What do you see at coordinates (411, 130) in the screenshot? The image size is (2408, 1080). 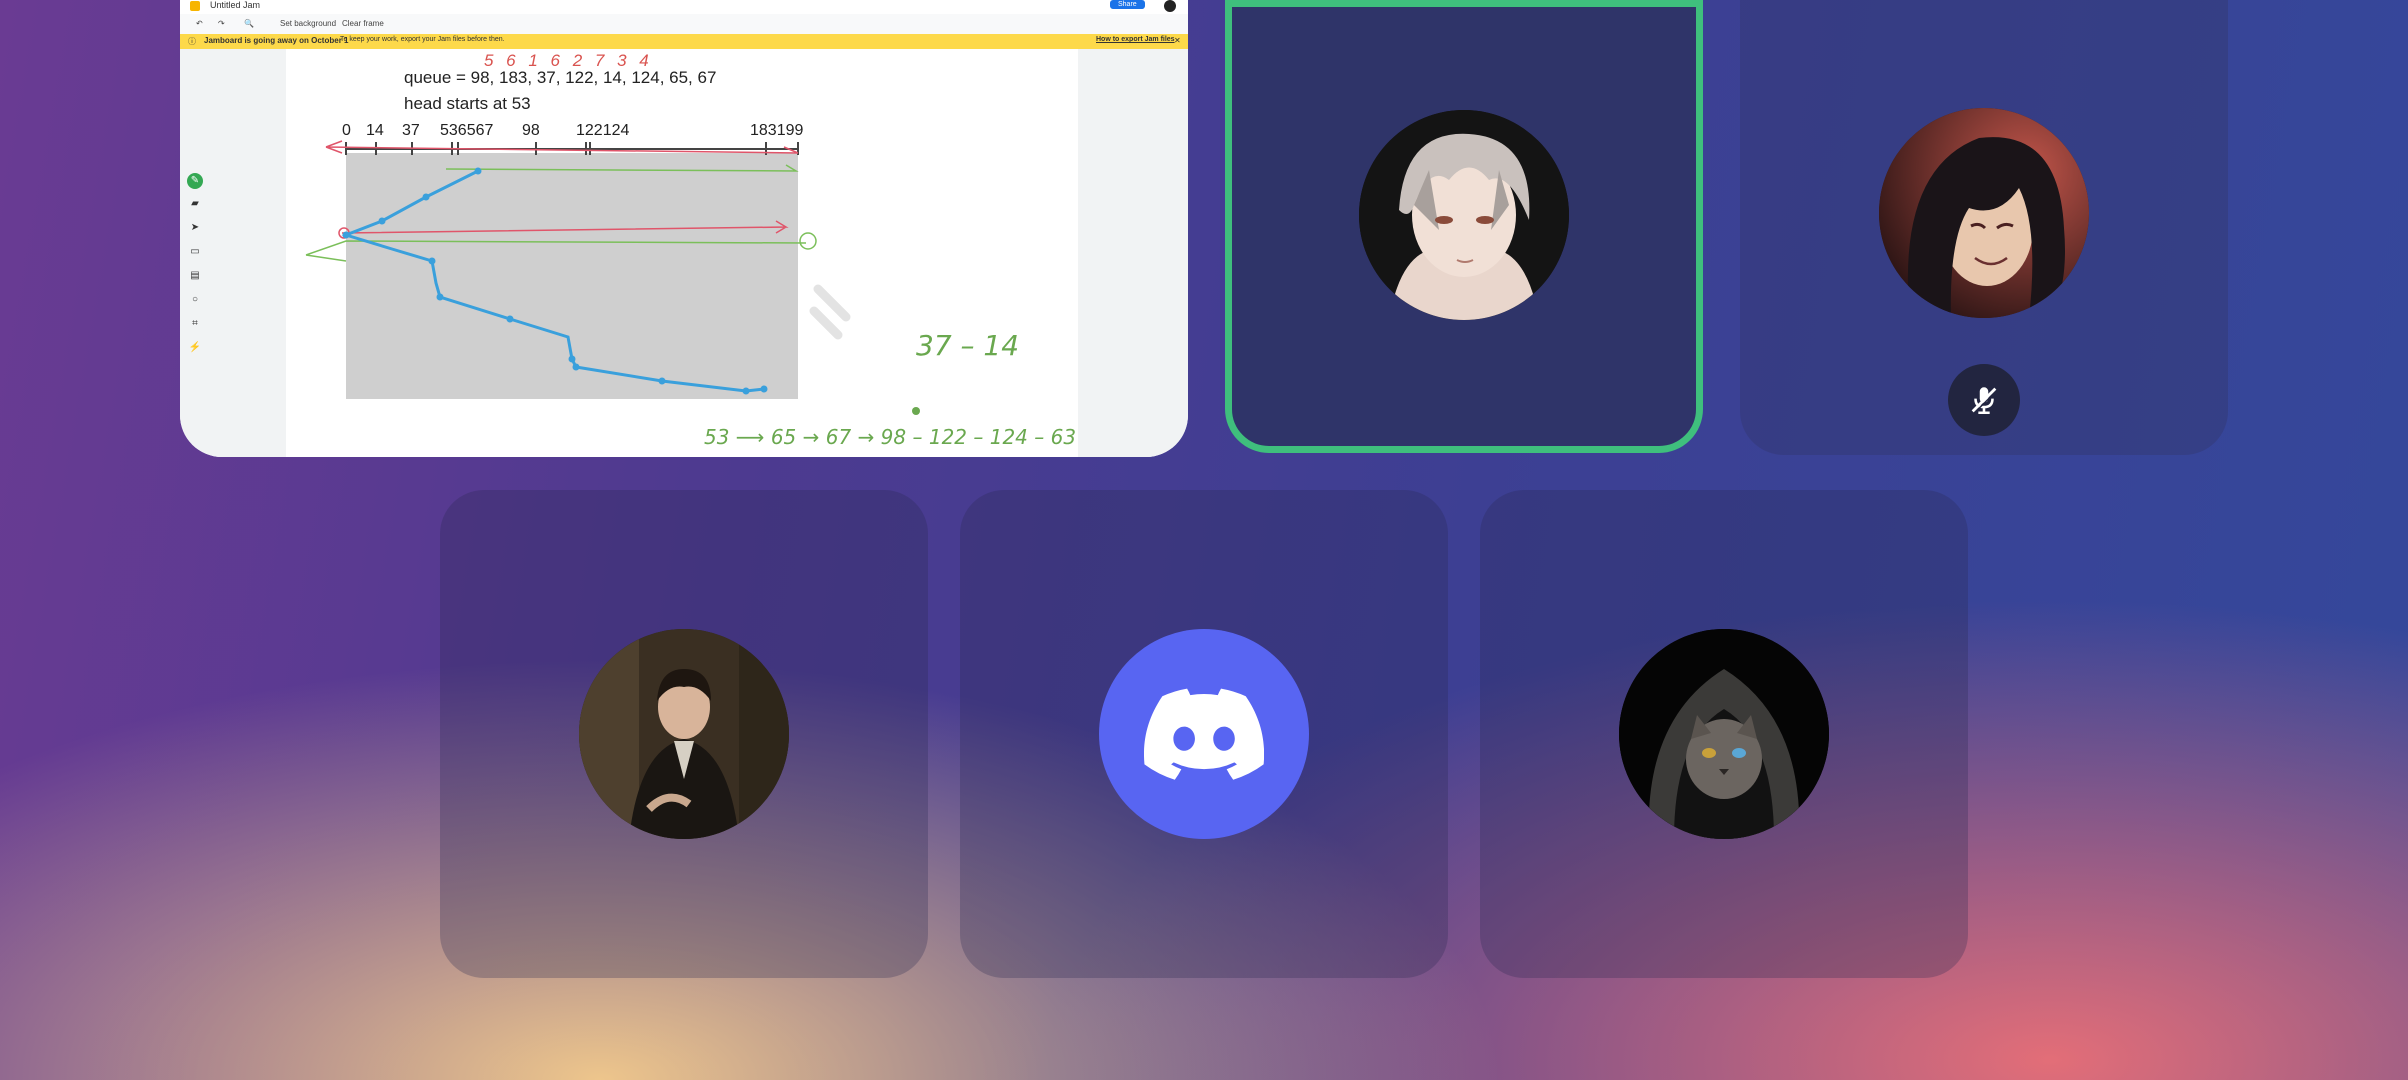 I see `tick-label: 37` at bounding box center [411, 130].